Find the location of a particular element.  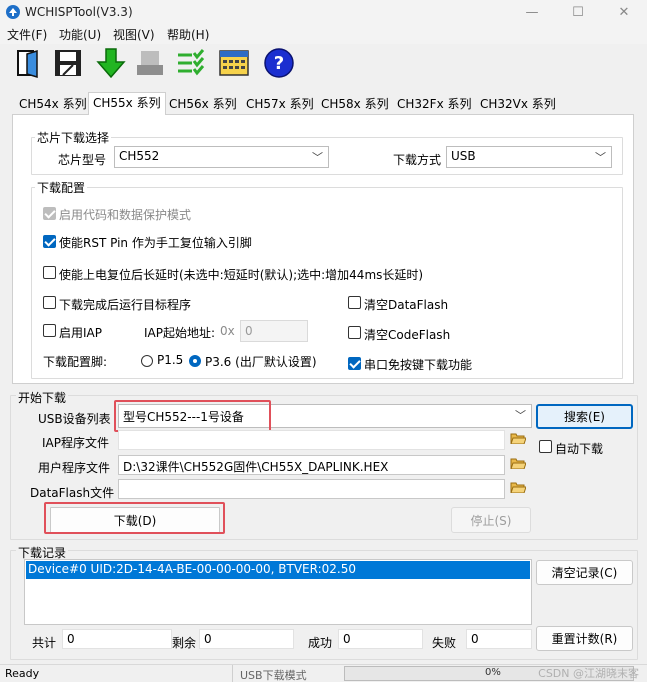

serial-nokey-checkbox is located at coordinates (354, 363).